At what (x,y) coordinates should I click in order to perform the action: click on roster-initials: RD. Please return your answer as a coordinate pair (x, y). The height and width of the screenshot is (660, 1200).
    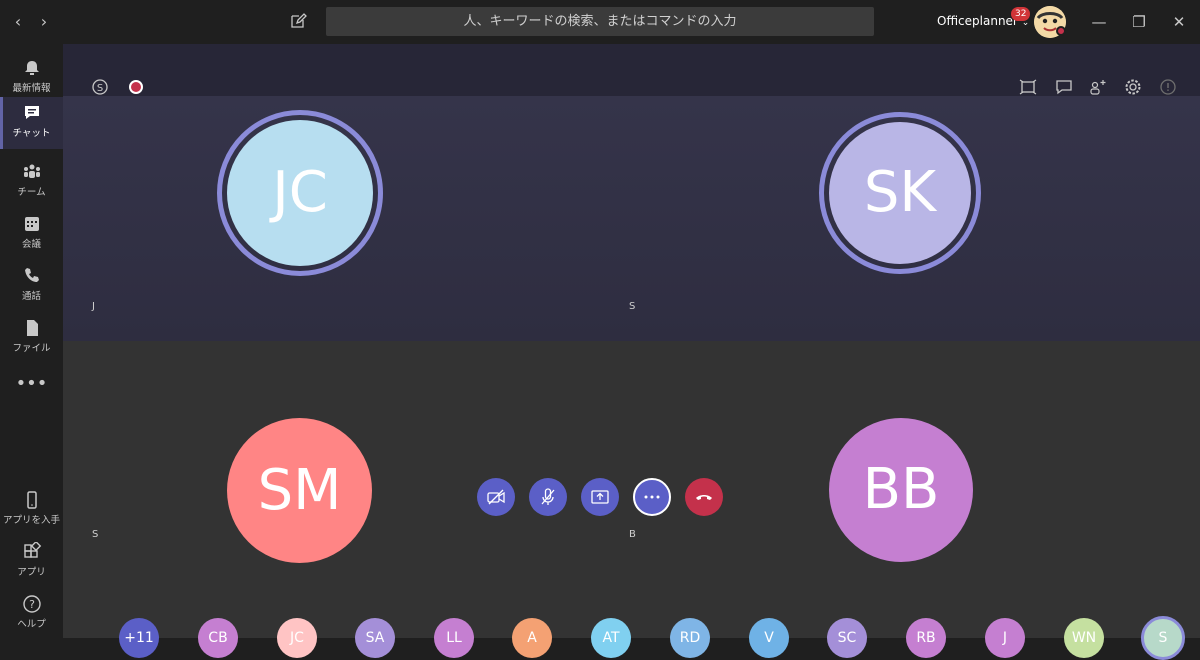
    Looking at the image, I should click on (690, 638).